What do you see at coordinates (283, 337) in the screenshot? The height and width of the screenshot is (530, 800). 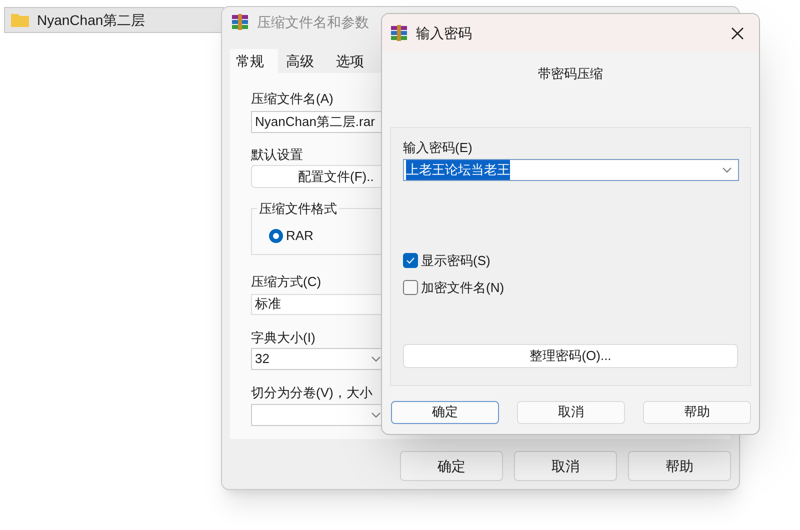 I see `field-label: 字典大小(I)` at bounding box center [283, 337].